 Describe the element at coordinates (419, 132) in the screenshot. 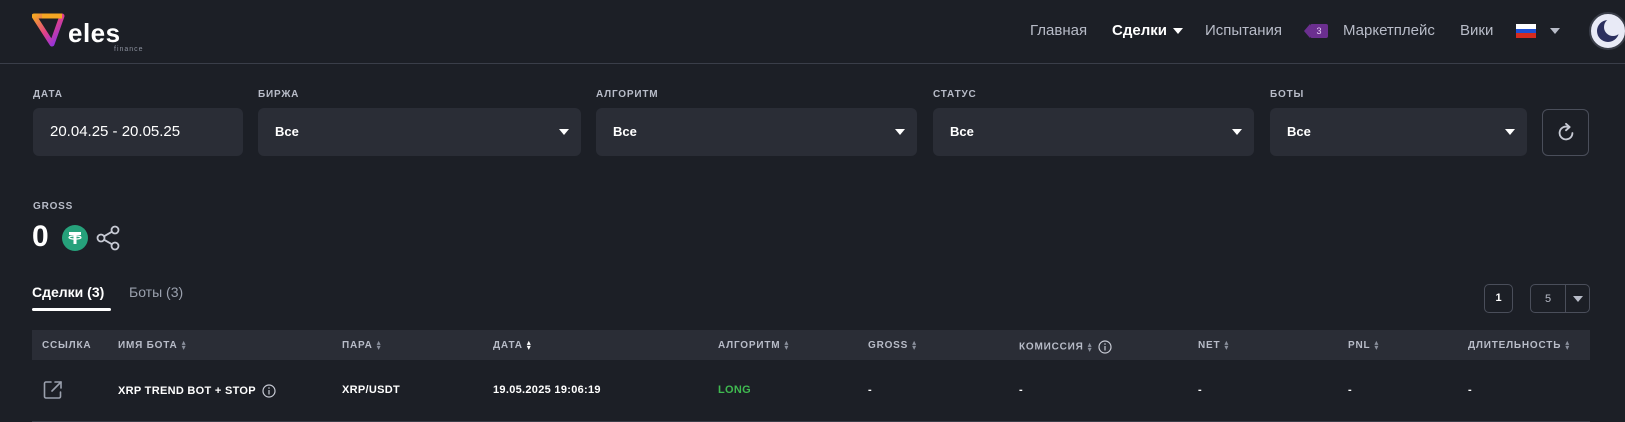

I see `exchange-select: Все` at that location.